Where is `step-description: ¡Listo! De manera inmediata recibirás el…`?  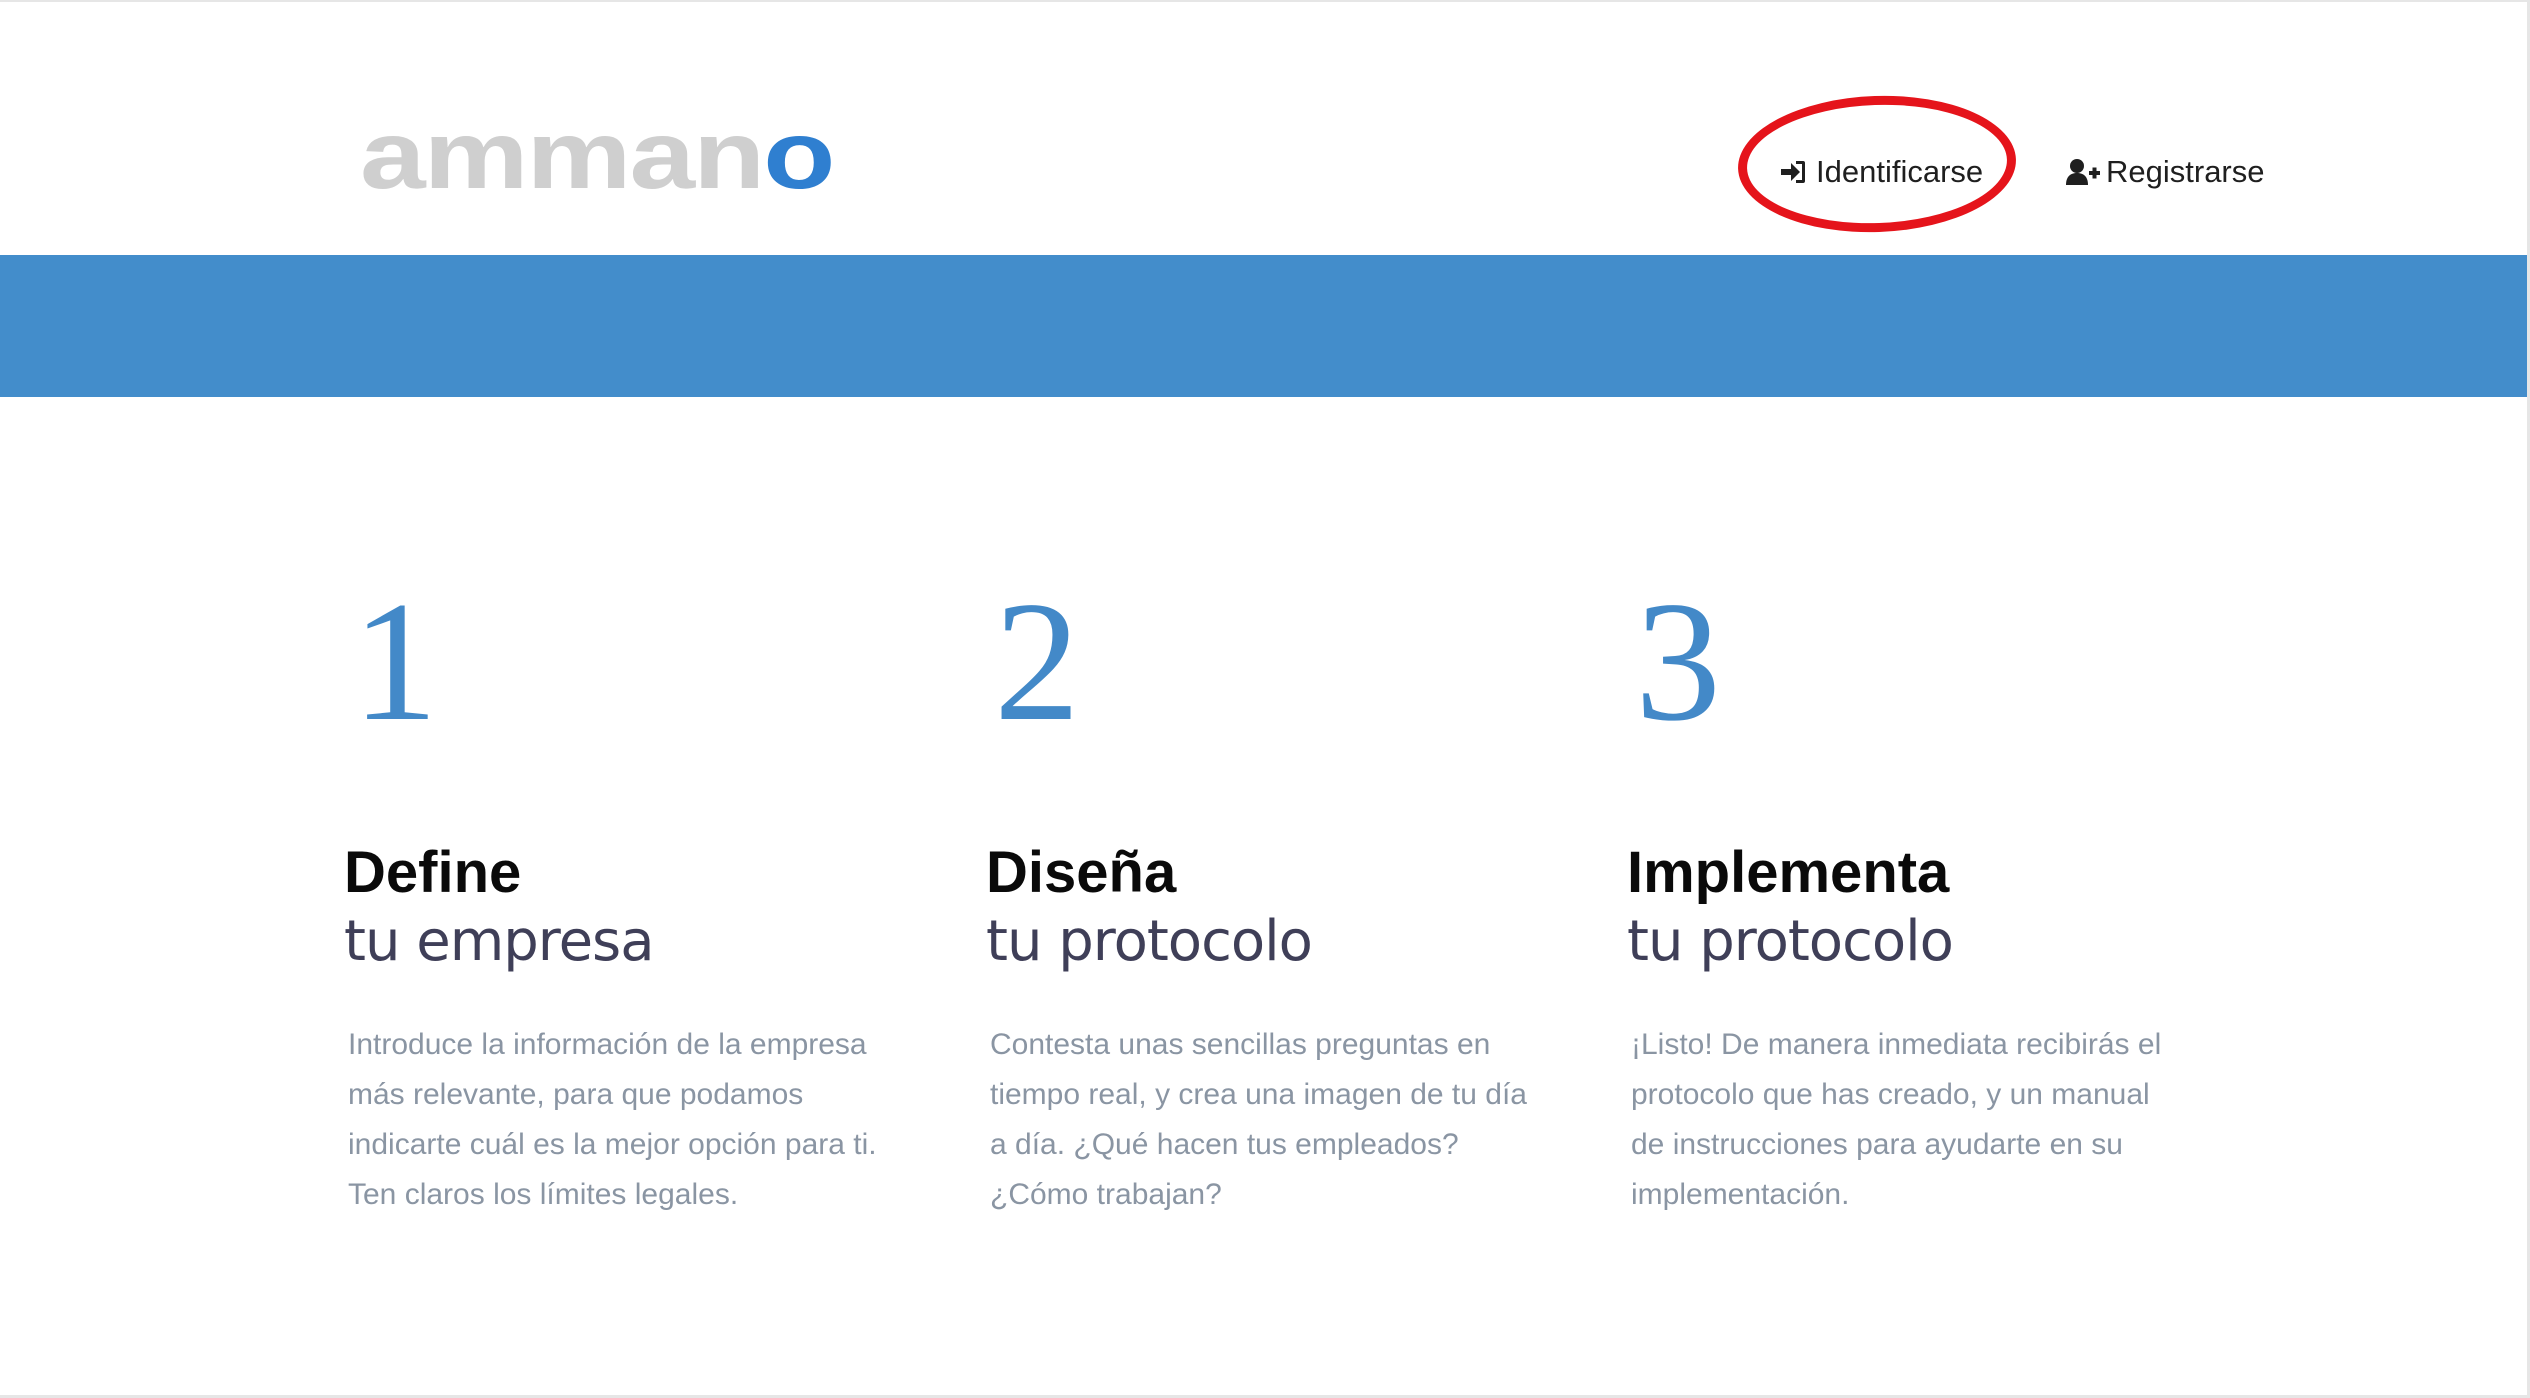
step-description: ¡Listo! De manera inmediata recibirás el… is located at coordinates (1896, 1119).